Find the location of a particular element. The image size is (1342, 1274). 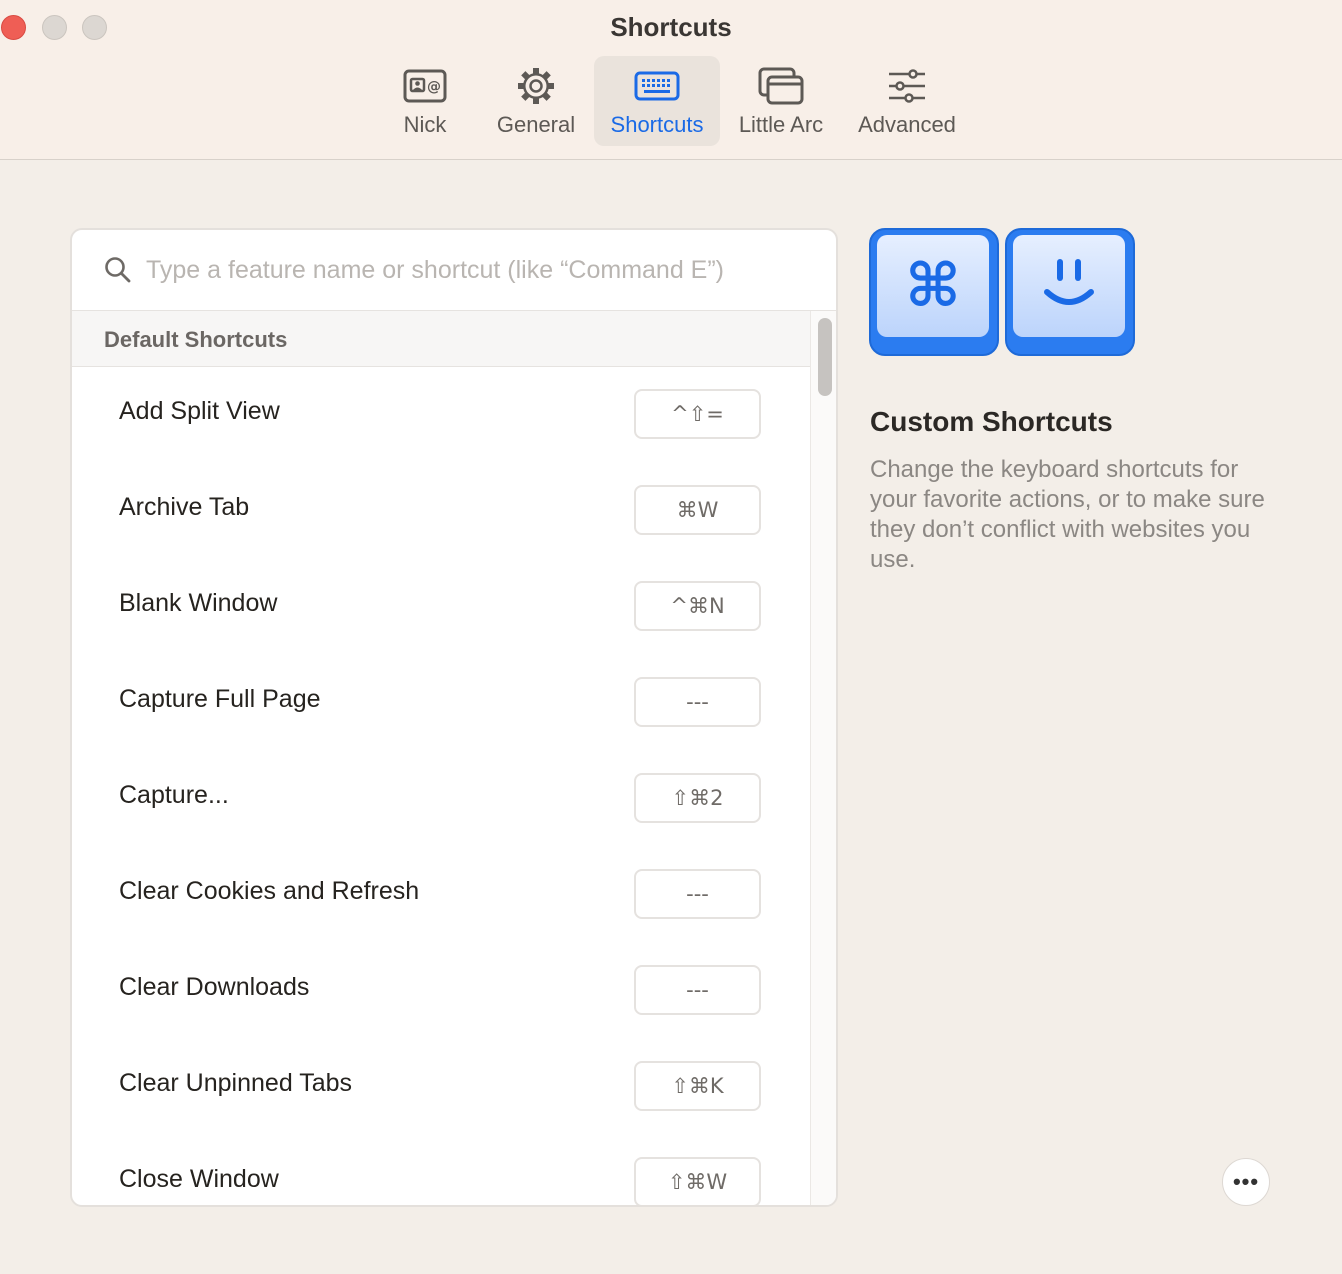

gear-icon is located at coordinates (536, 86).